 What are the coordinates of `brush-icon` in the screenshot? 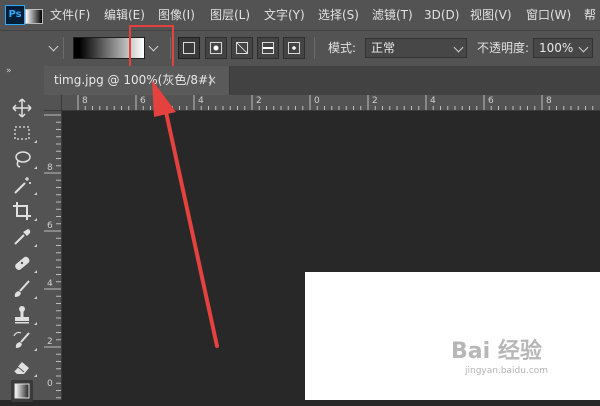 It's located at (22, 288).